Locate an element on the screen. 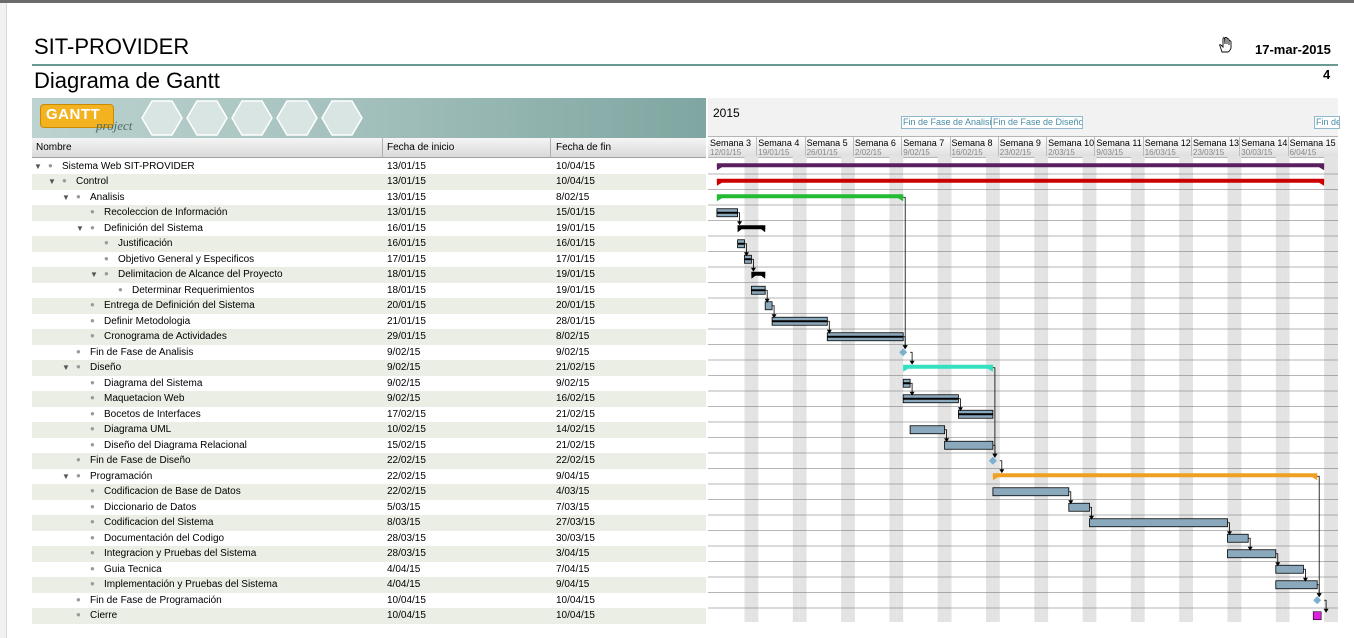 The image size is (1354, 638). task-name: Definición del Sistema is located at coordinates (153, 228).